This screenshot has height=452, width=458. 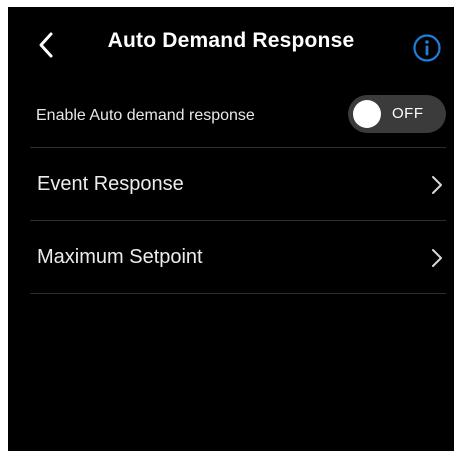 What do you see at coordinates (238, 257) in the screenshot?
I see `maximum-setpoint-item: Maximum Setpoint` at bounding box center [238, 257].